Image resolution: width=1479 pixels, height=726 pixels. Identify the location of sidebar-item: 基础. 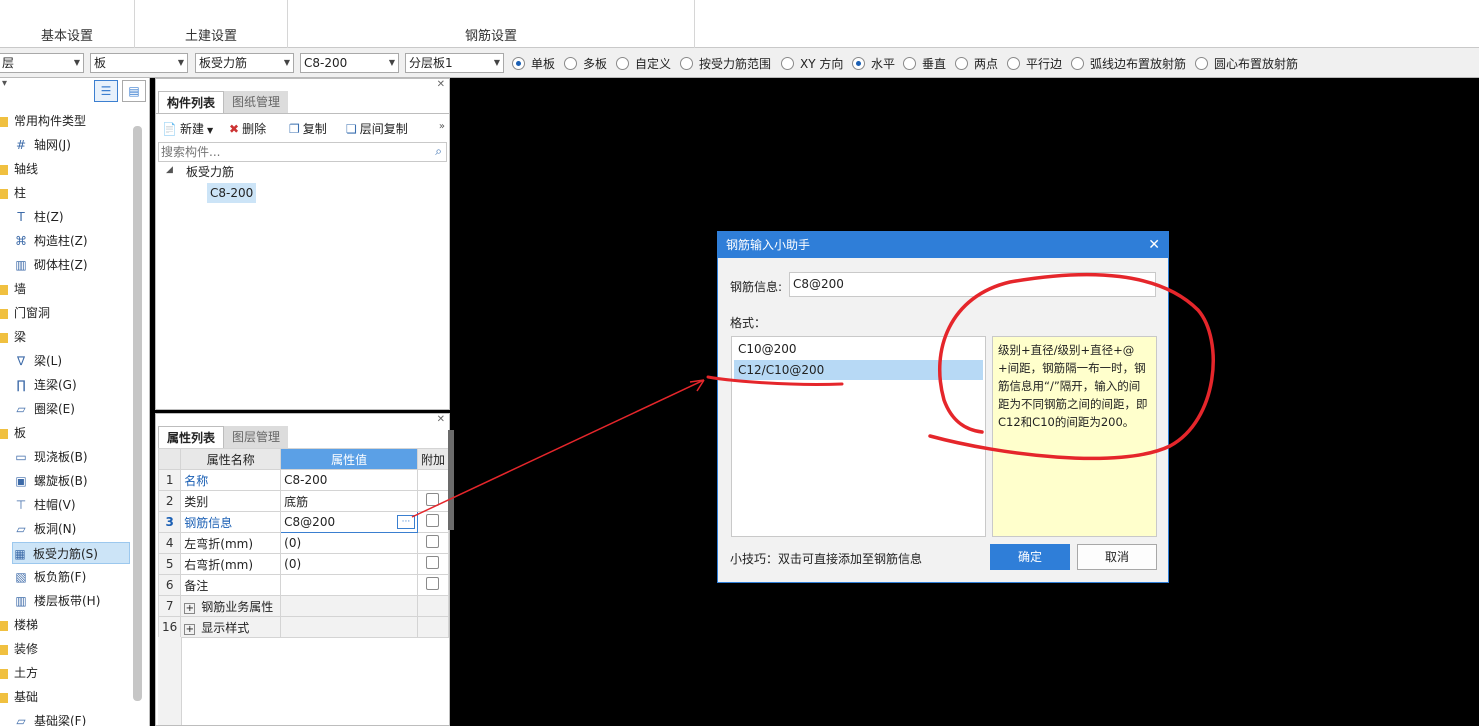
(19, 697).